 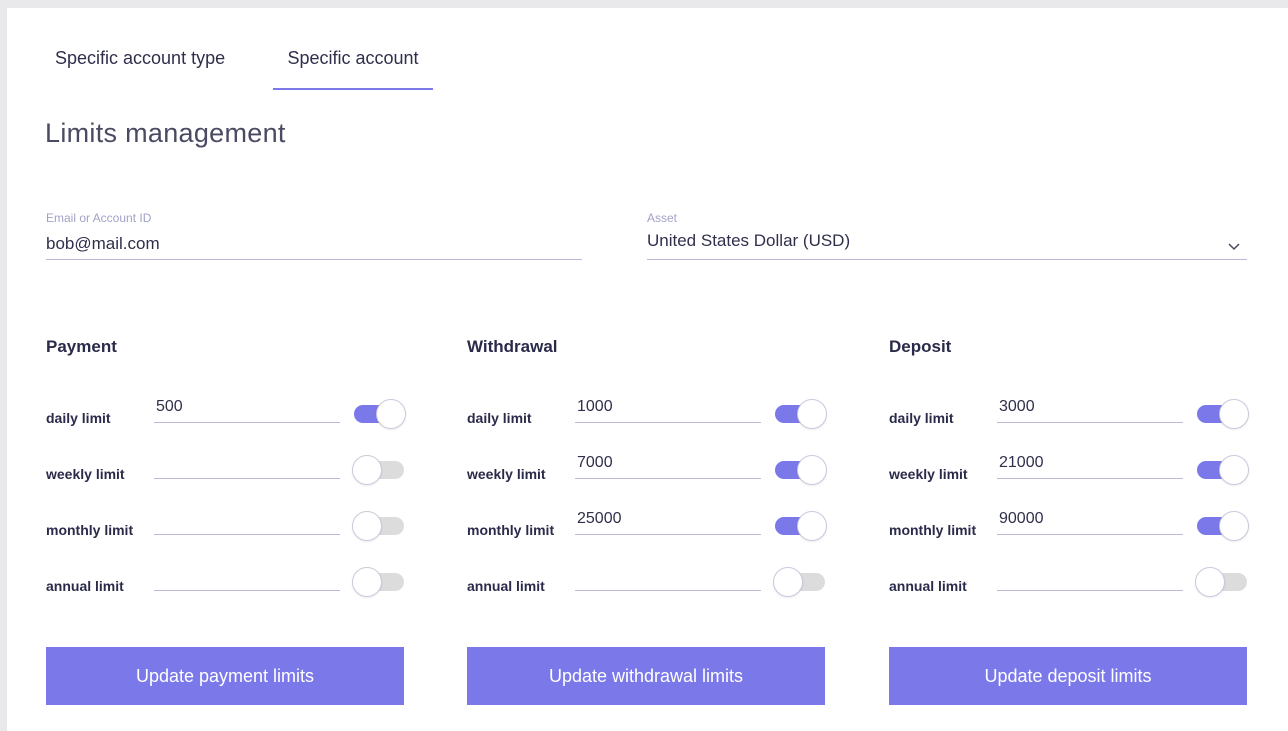 I want to click on deposit-monthly-input, so click(x=1090, y=519).